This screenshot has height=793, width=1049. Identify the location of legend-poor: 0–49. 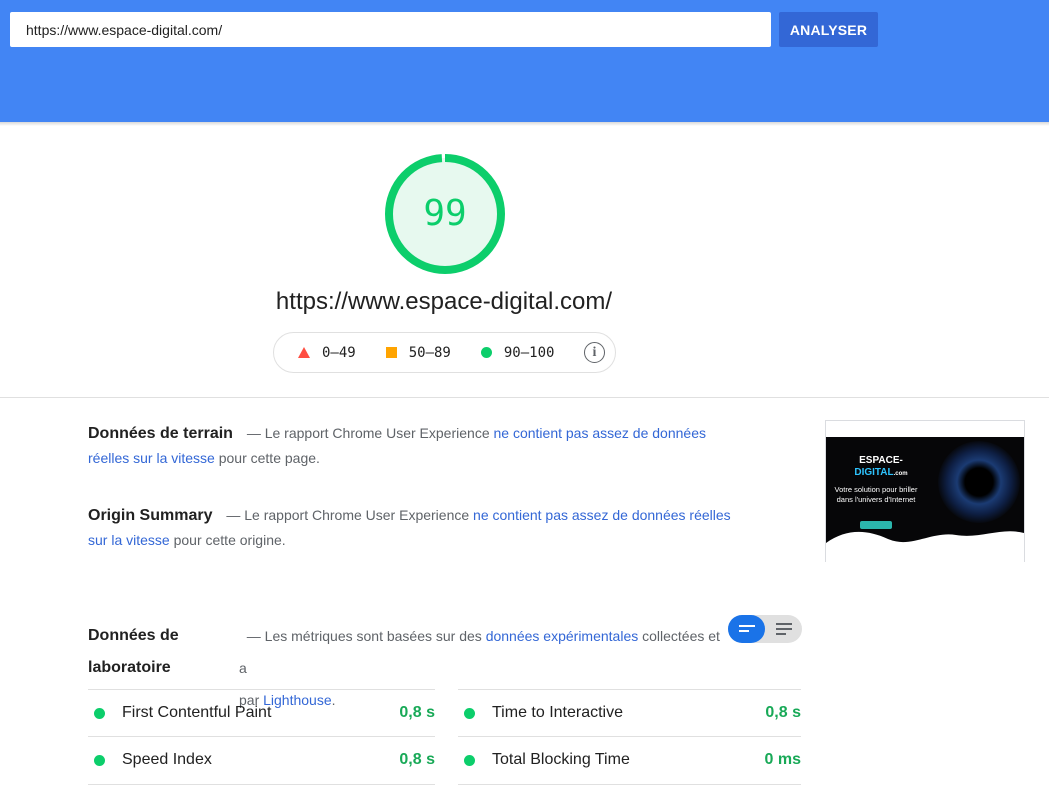
(327, 353).